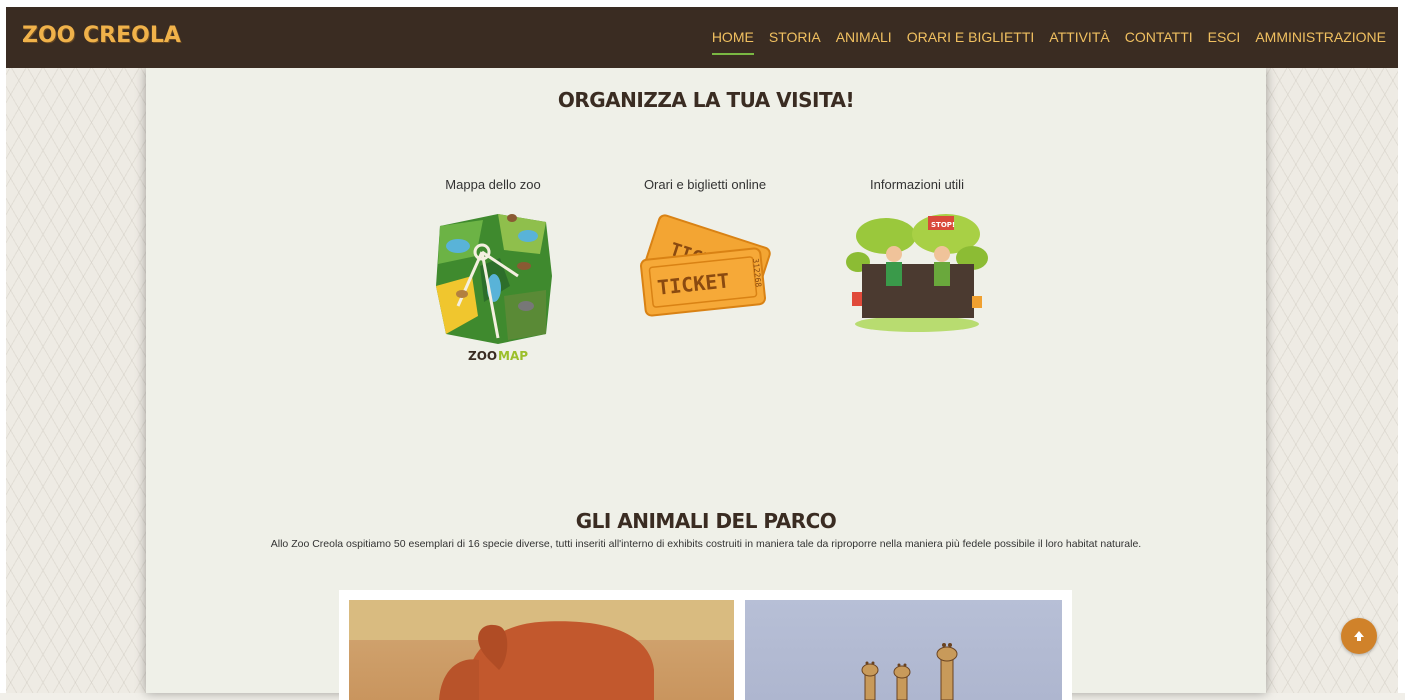  Describe the element at coordinates (1224, 37) in the screenshot. I see `nav-item-esci: ESCI` at that location.